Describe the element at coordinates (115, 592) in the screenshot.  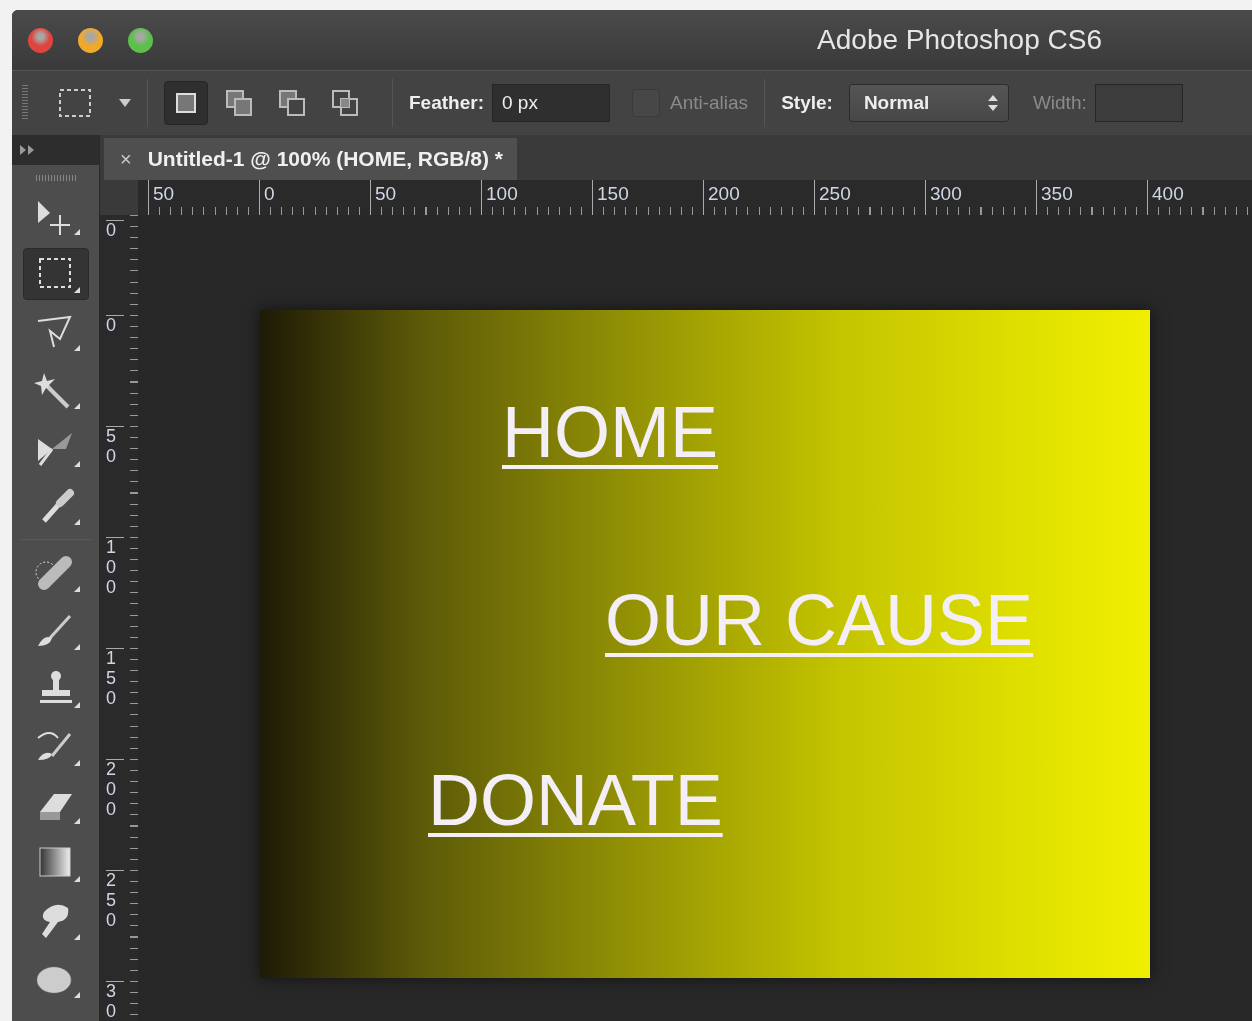
I see `ruler-label: 100` at that location.